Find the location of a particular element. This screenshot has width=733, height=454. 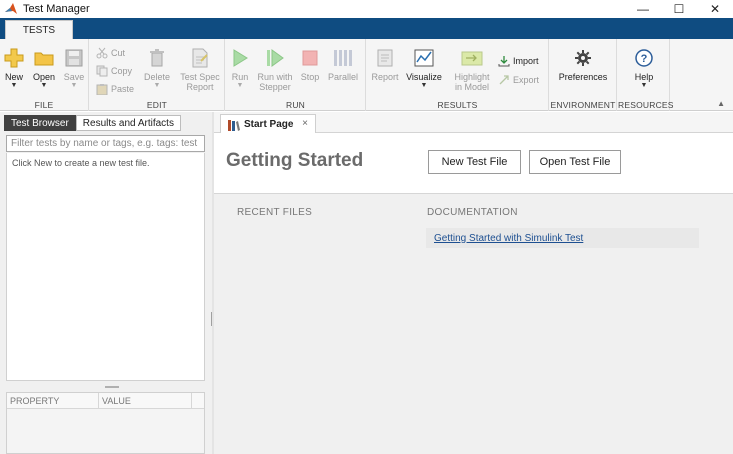

help-question-icon: ? is located at coordinates (644, 58).